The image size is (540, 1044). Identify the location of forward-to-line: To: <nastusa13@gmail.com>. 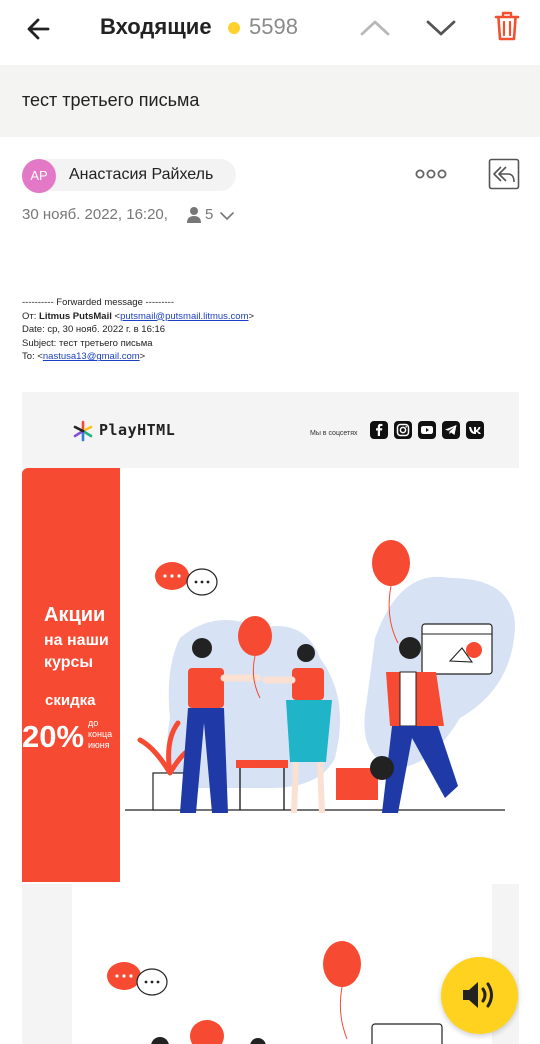
(84, 357).